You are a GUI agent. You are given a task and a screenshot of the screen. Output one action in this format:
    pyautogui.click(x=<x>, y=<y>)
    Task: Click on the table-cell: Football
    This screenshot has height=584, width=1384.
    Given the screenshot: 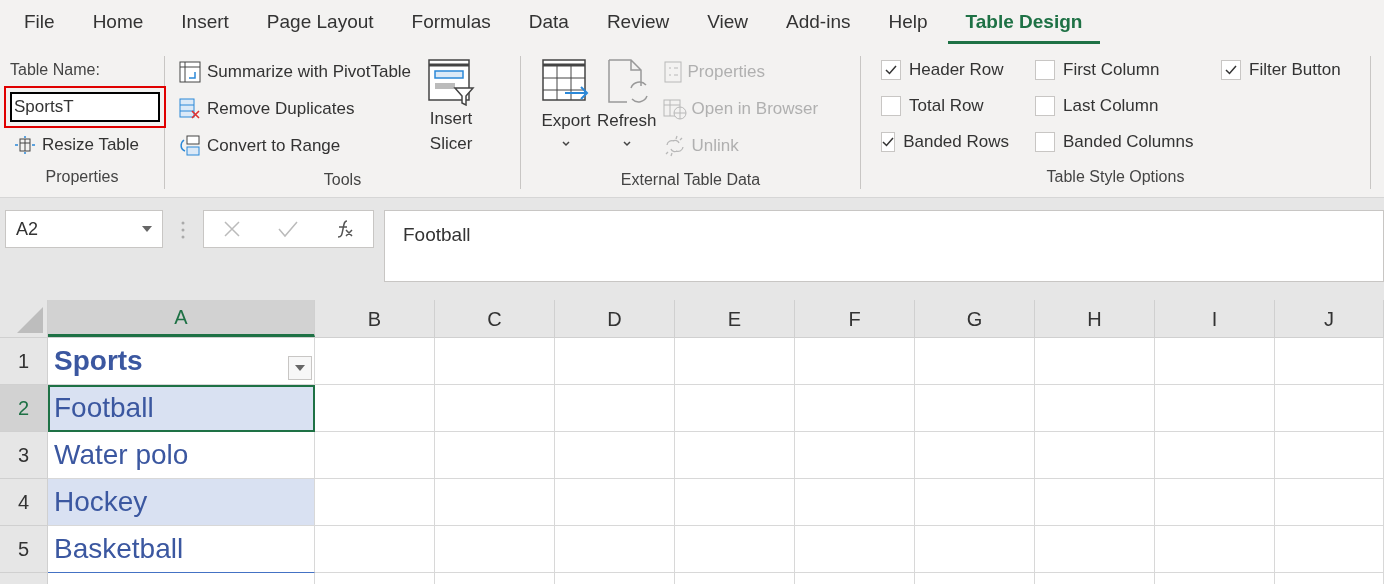 What is the action you would take?
    pyautogui.click(x=181, y=408)
    